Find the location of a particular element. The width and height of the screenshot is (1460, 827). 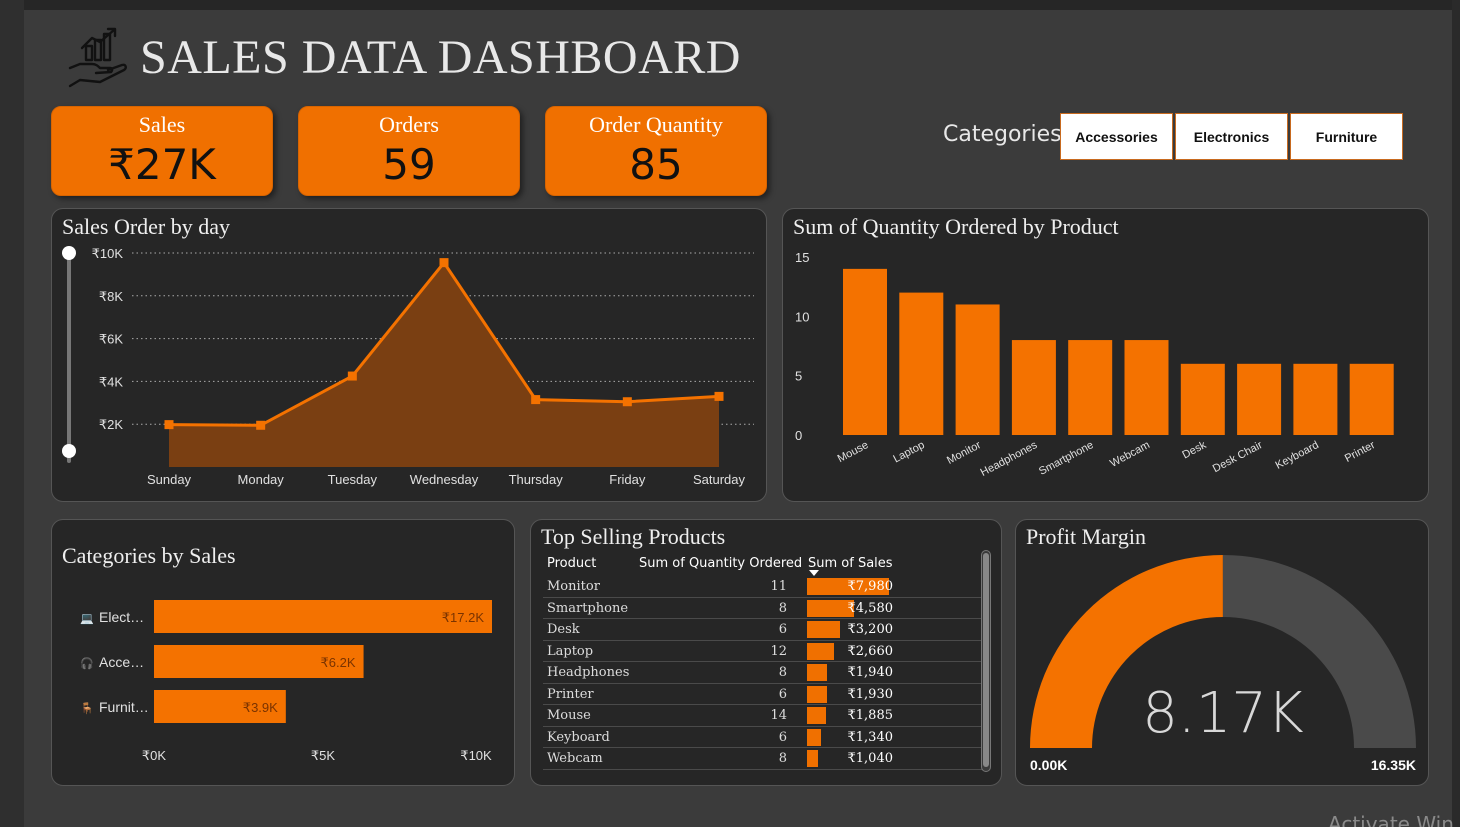

table-row: Printer 6 ₹1,930 is located at coordinates (763, 694).